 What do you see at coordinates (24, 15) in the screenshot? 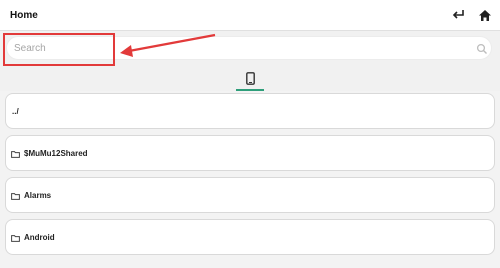
I see `page-title: Home` at bounding box center [24, 15].